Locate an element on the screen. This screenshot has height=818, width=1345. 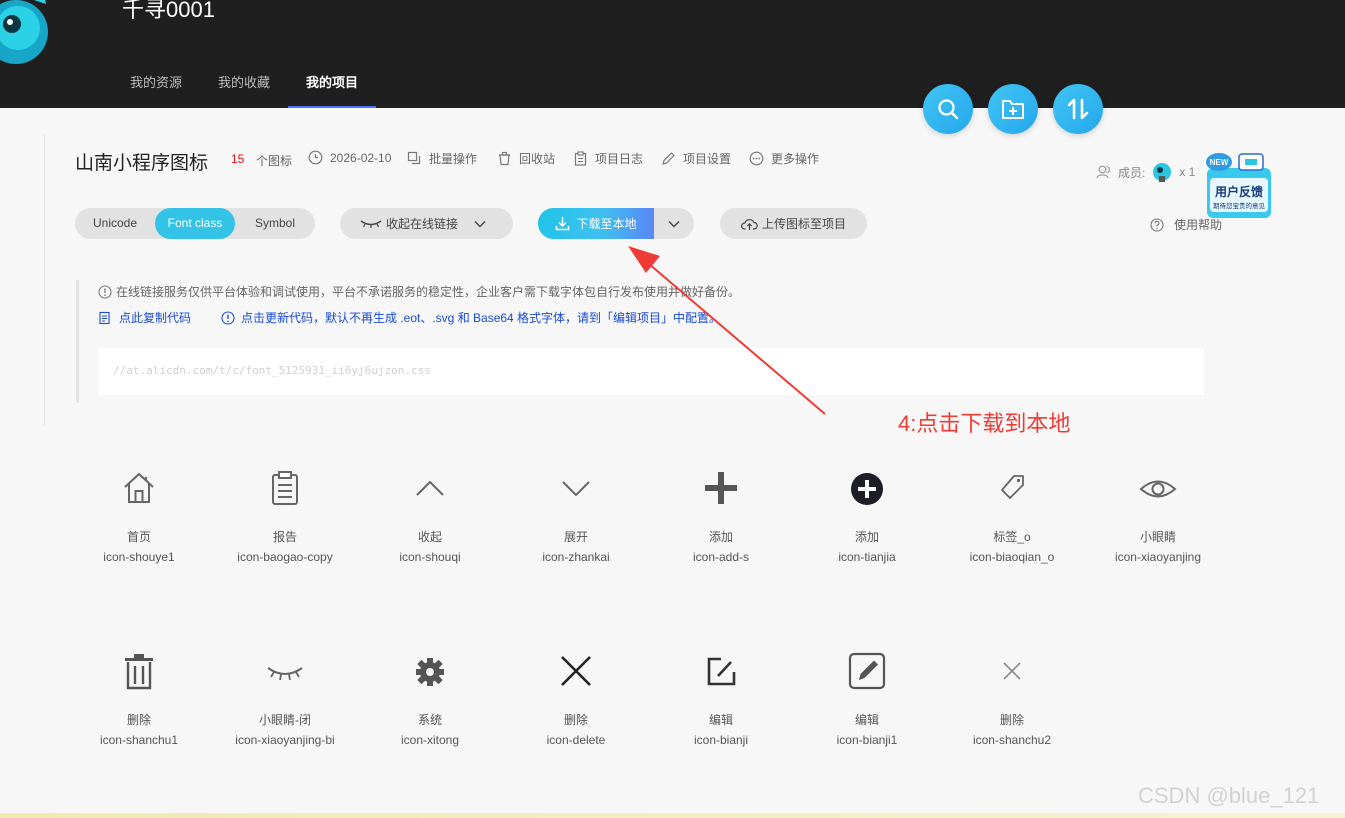
download-options-button is located at coordinates (674, 223).